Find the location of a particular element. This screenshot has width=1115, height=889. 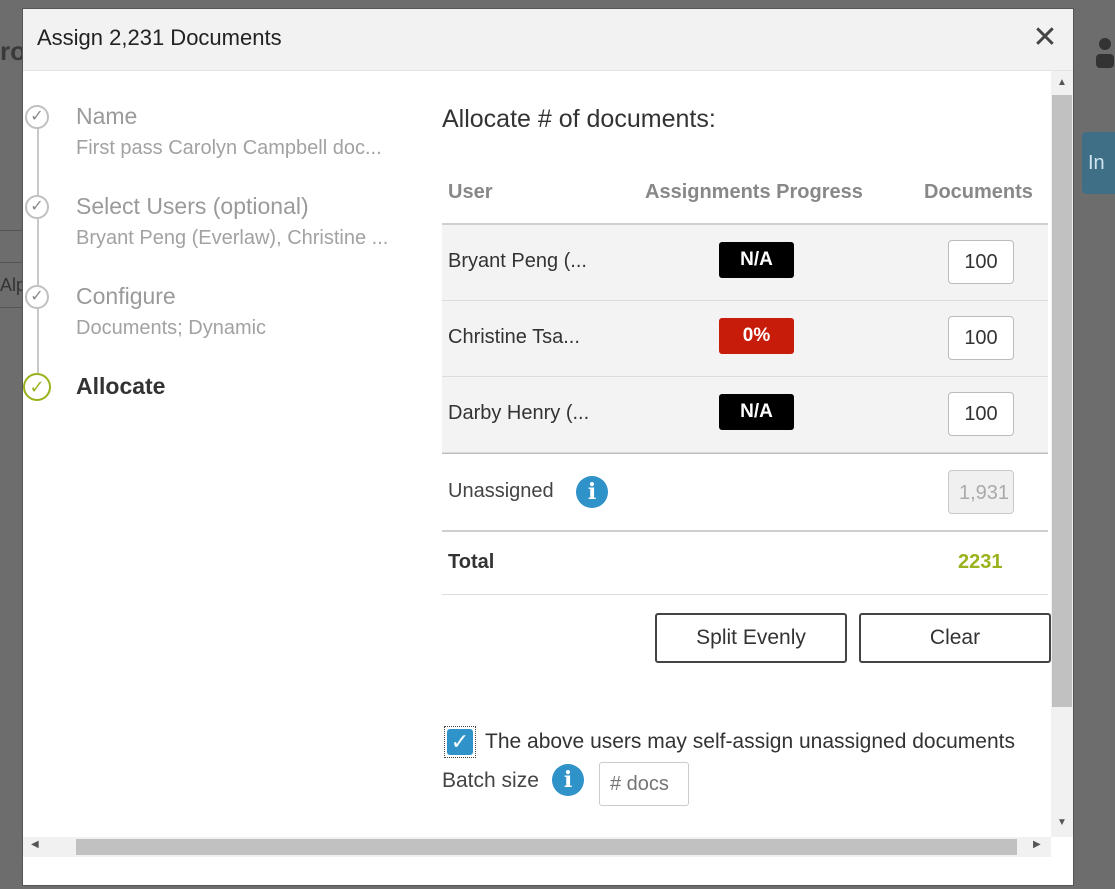

clear-button: Clear is located at coordinates (955, 638).